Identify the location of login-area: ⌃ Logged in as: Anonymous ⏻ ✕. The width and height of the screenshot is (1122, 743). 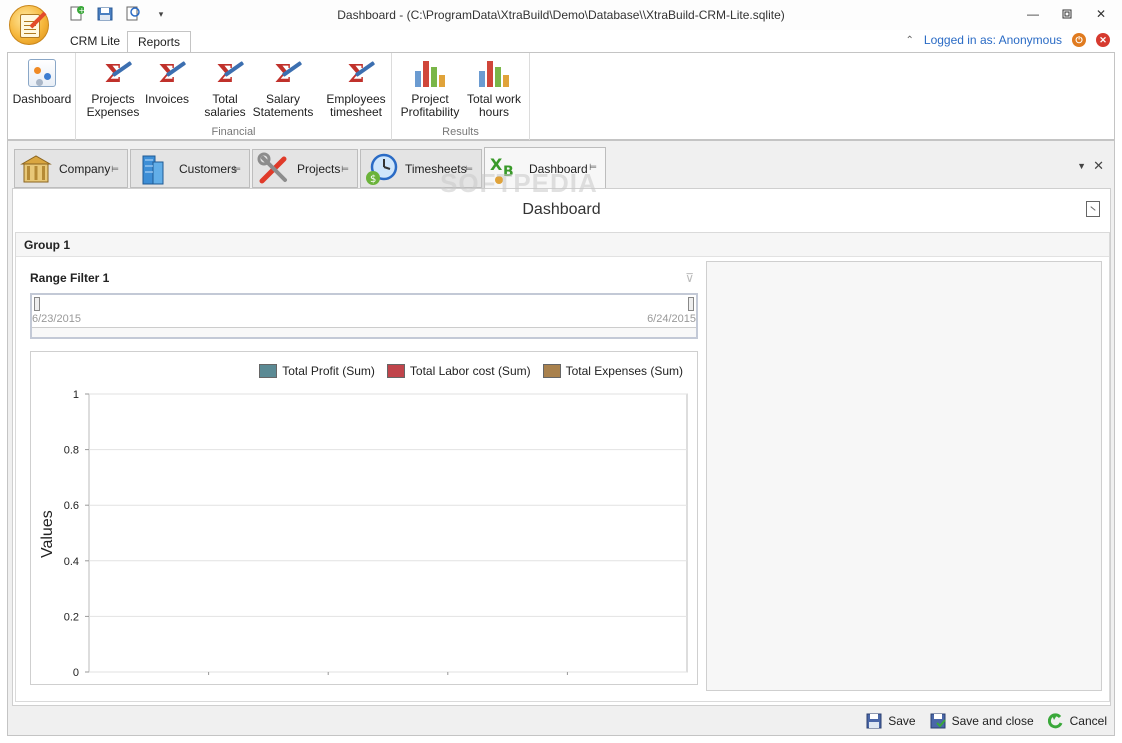
(1008, 40).